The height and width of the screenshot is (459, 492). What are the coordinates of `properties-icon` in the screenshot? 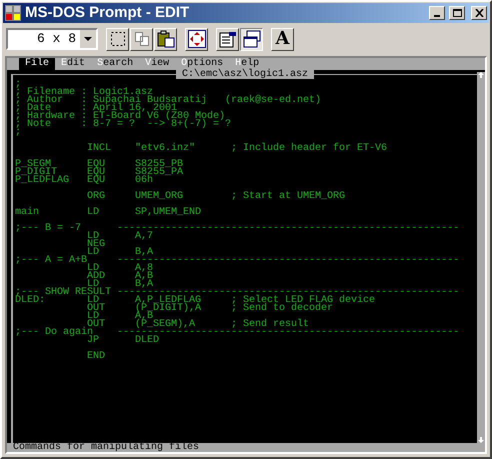 It's located at (227, 39).